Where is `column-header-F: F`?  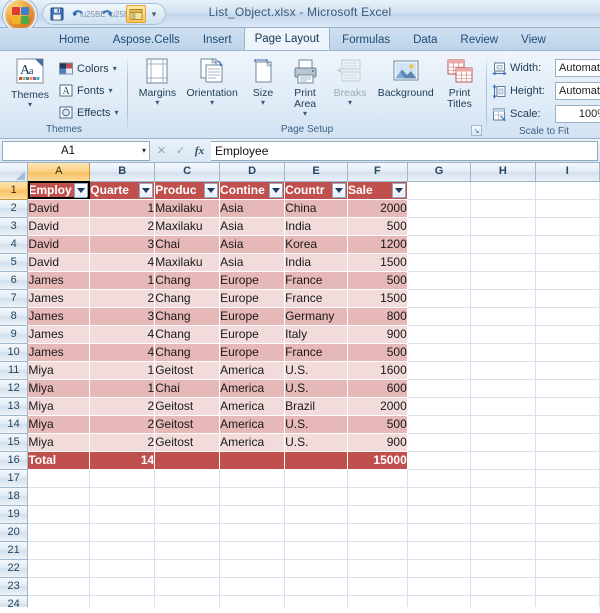
column-header-F: F is located at coordinates (377, 172).